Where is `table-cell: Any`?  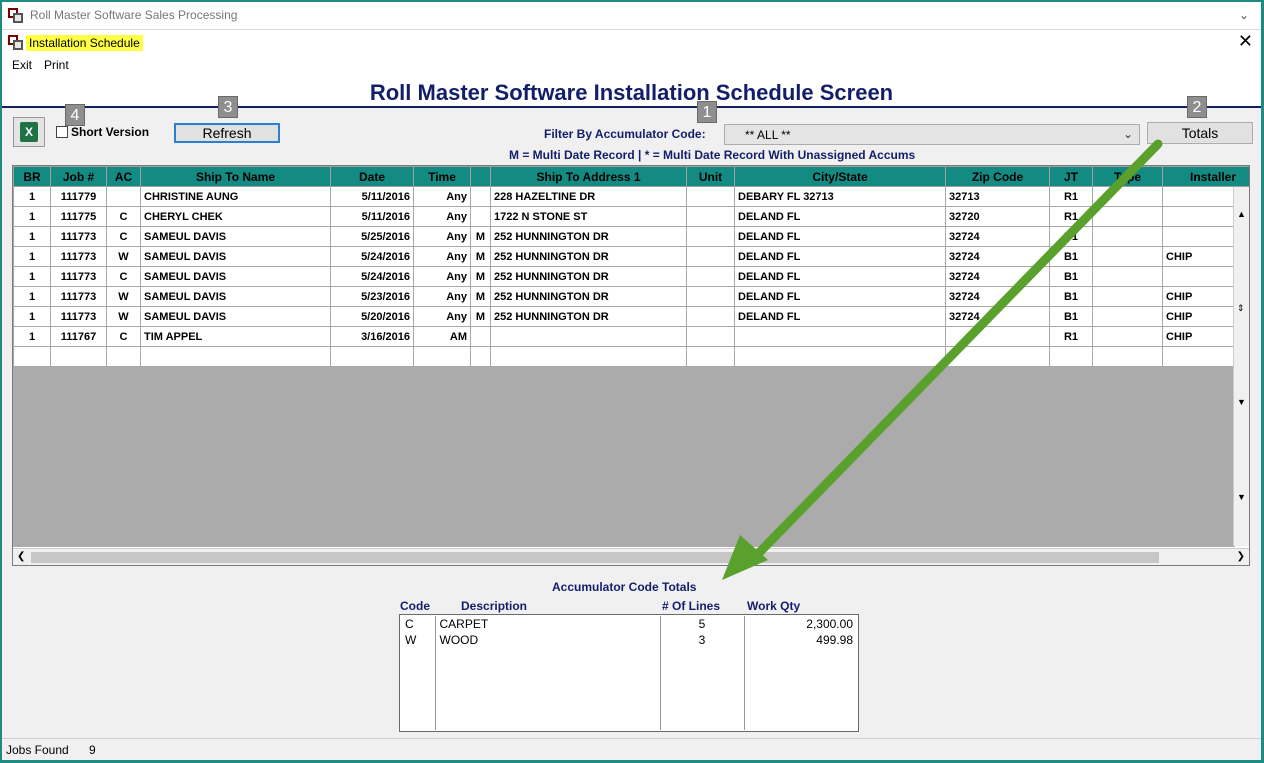
table-cell: Any is located at coordinates (442, 216).